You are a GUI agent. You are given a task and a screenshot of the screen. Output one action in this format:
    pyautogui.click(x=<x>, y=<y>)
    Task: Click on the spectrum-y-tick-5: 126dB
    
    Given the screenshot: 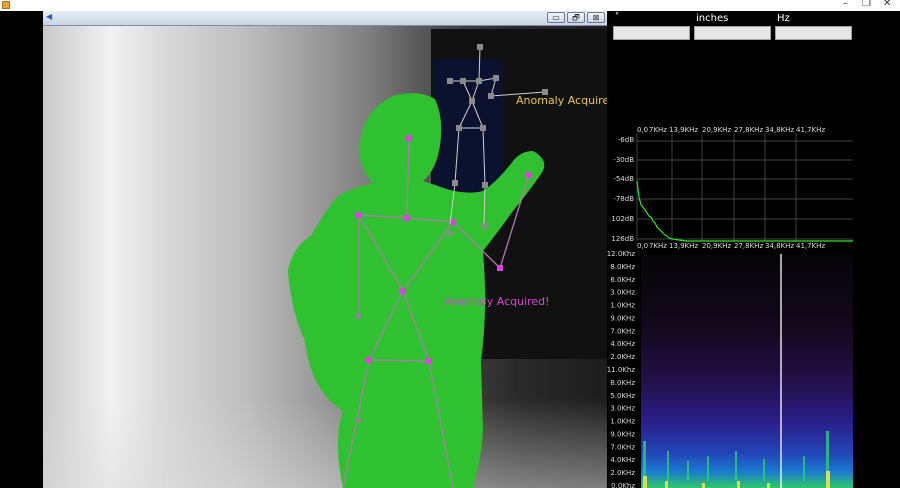 What is the action you would take?
    pyautogui.click(x=622, y=239)
    